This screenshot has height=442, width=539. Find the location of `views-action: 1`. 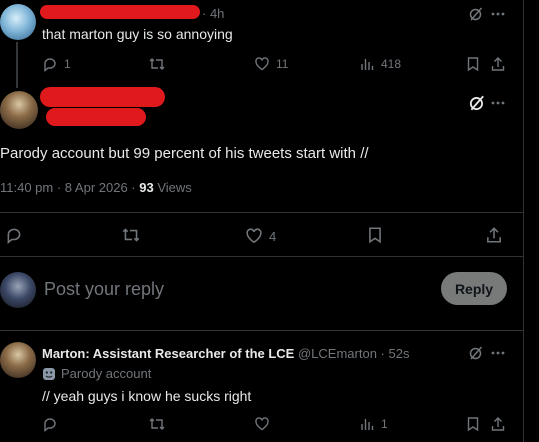

views-action: 1 is located at coordinates (373, 424).